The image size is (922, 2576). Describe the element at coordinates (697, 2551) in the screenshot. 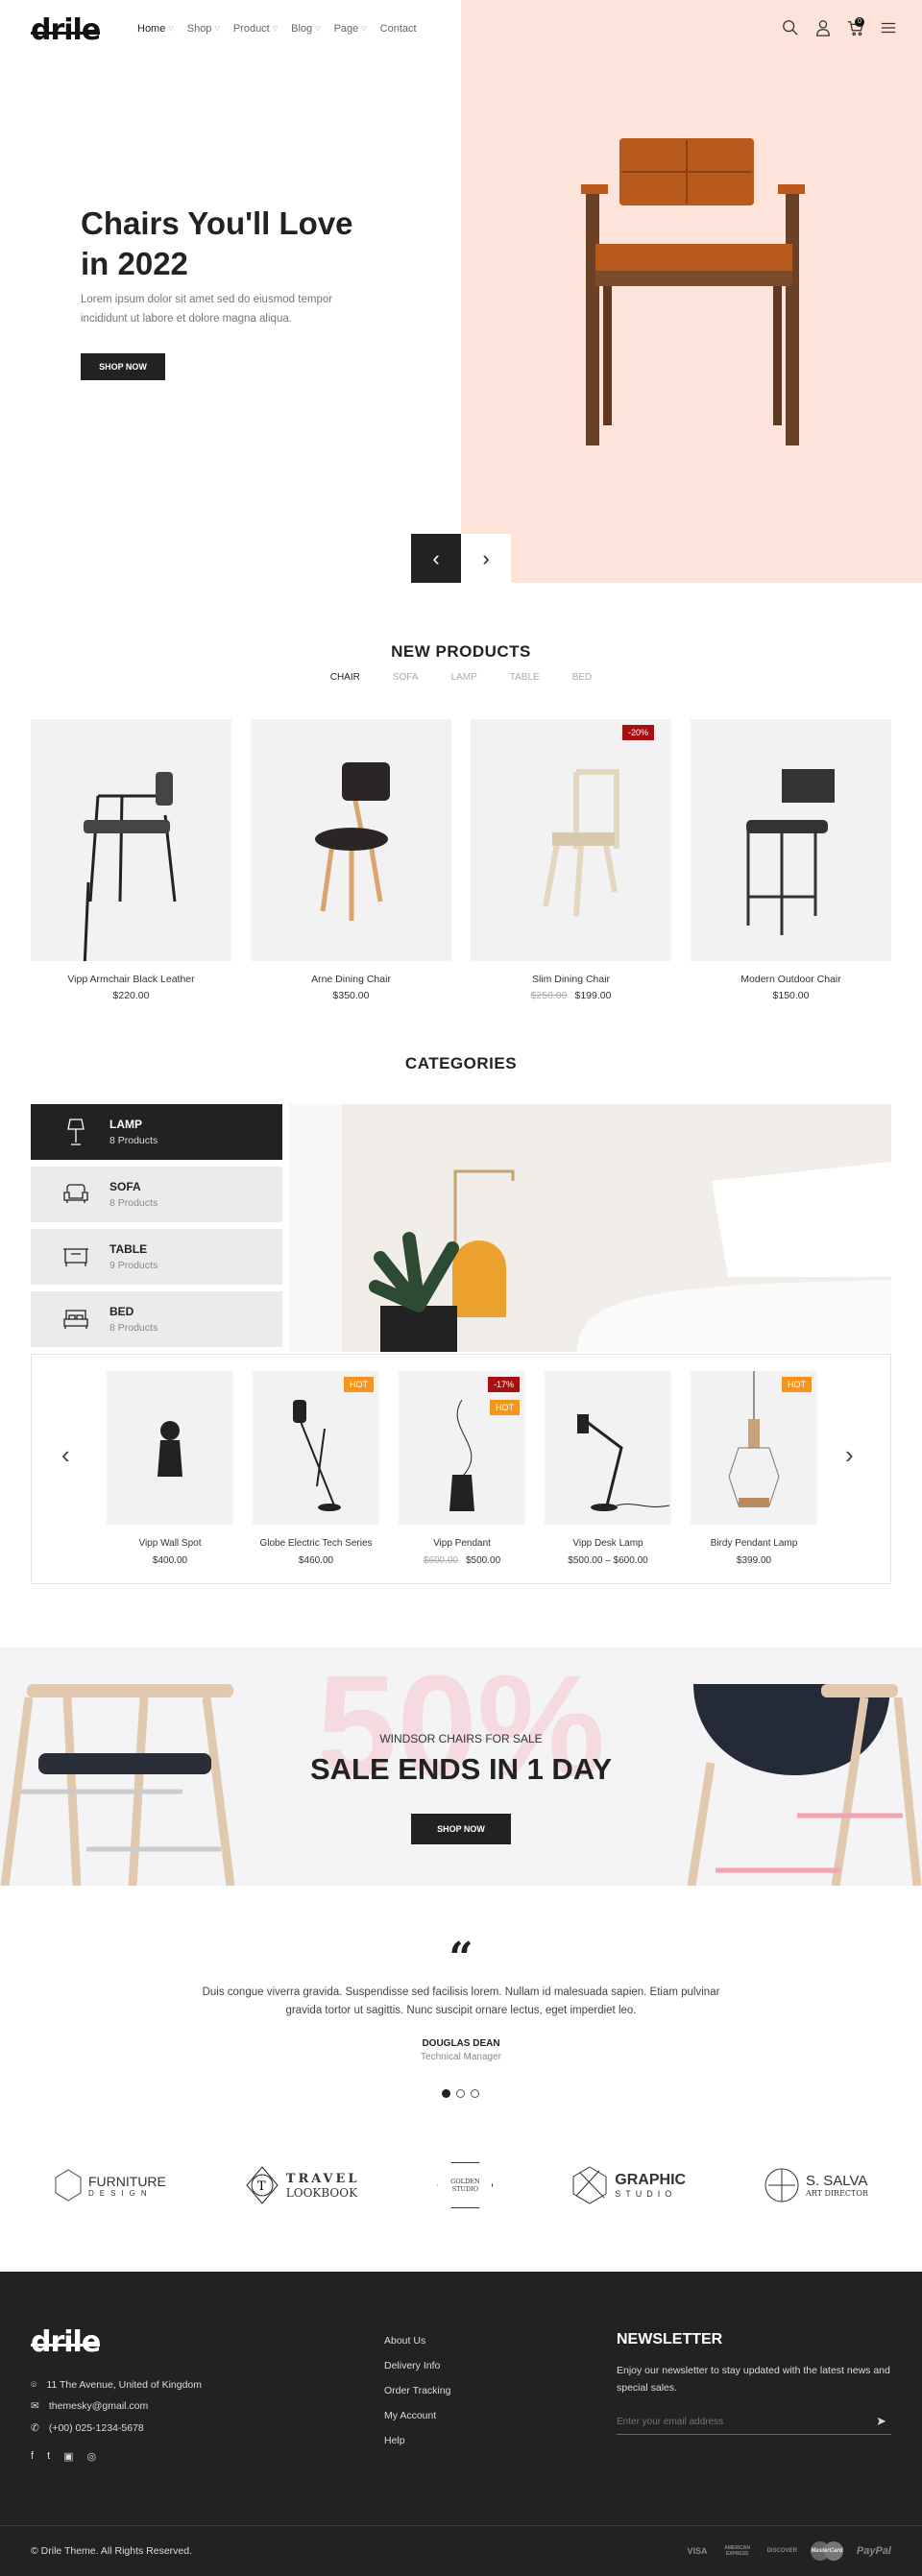

I see `visa-icon: VISA` at that location.